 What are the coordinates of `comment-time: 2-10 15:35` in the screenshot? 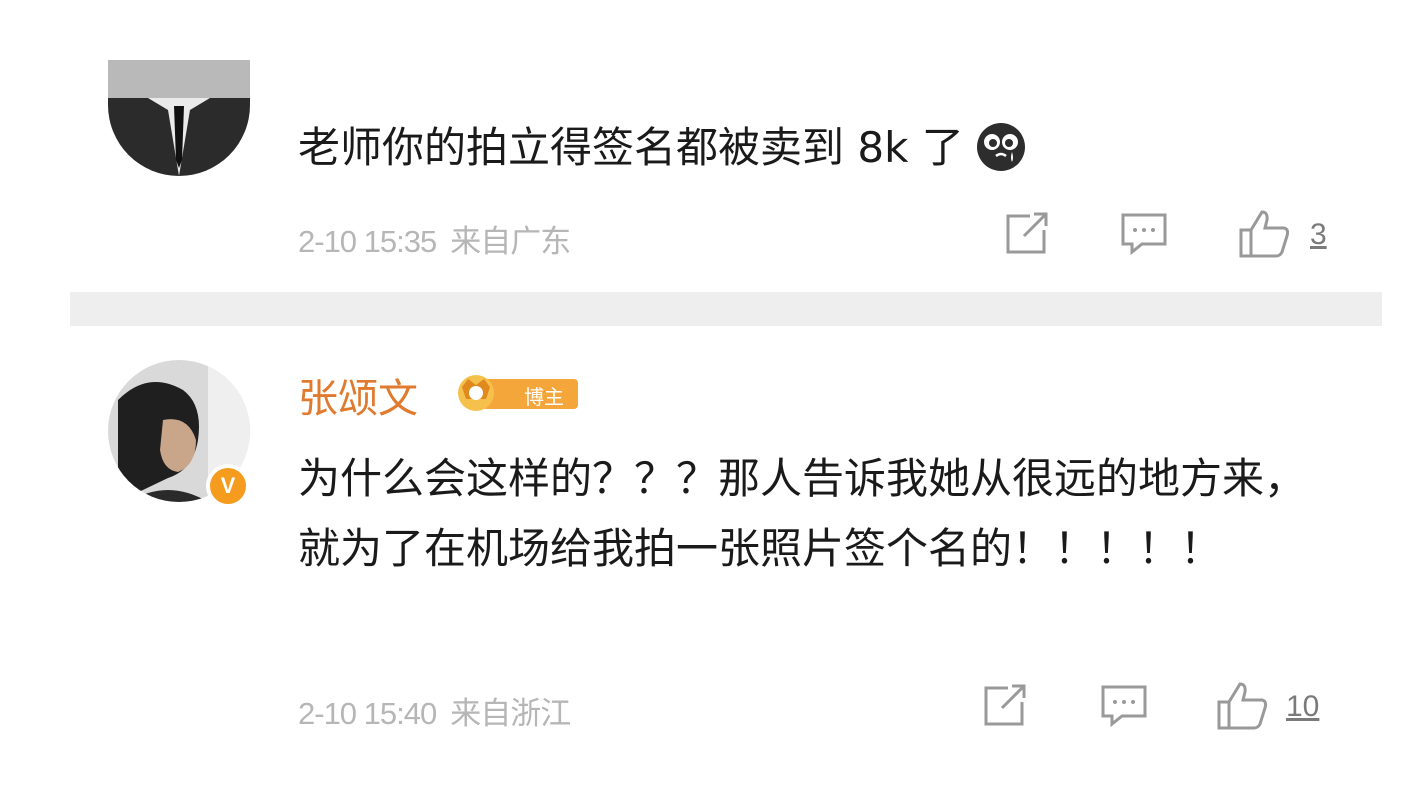 It's located at (367, 241).